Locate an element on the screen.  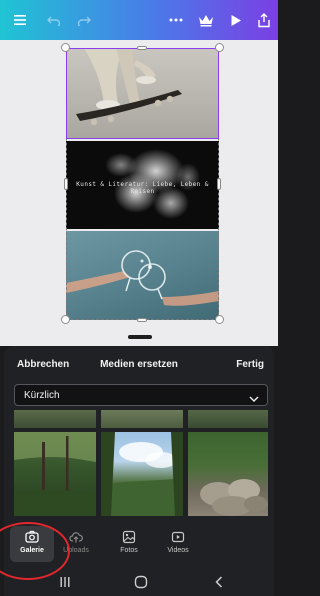
folder-select: Kürzlich is located at coordinates (141, 395).